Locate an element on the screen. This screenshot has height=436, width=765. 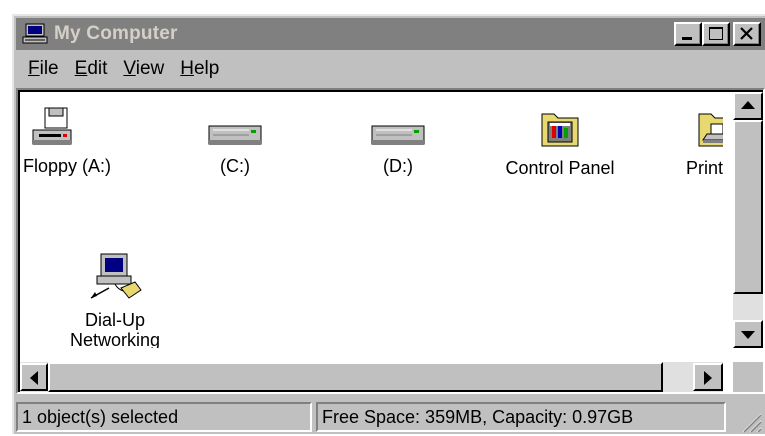
item-label: 3½ Floppy (A:) is located at coordinates (66, 166).